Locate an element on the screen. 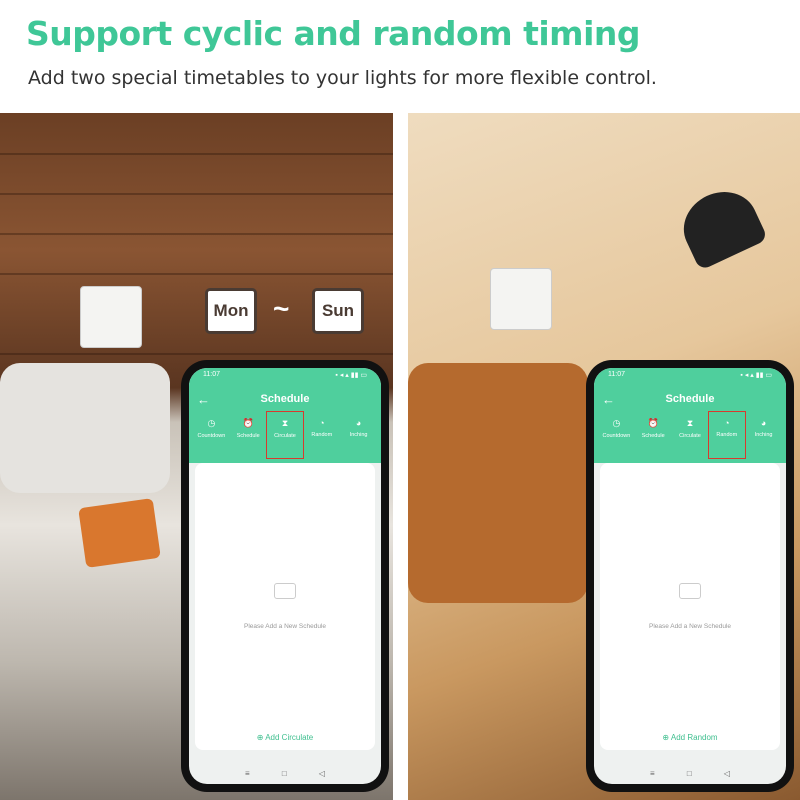 This screenshot has width=800, height=800. headline: Support cyclic and random timing is located at coordinates (333, 33).